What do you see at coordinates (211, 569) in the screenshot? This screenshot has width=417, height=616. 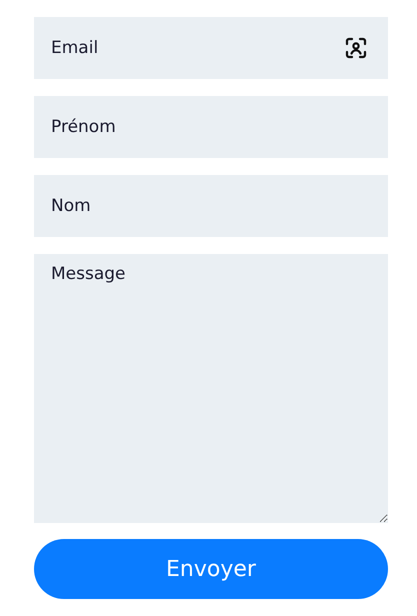 I see `send-button: Envoyer` at bounding box center [211, 569].